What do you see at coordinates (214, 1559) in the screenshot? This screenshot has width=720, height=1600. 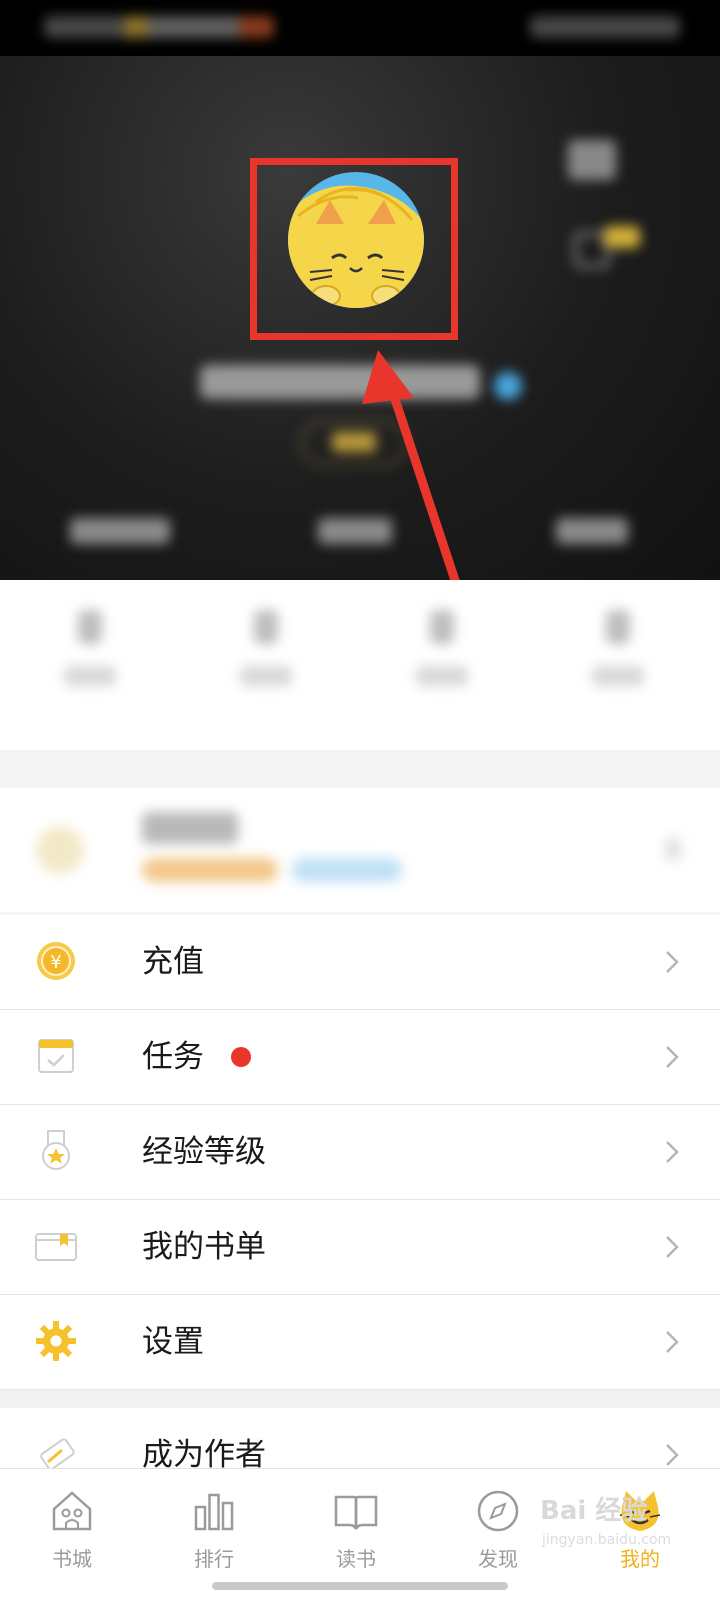 I see `tab-label: 排行` at bounding box center [214, 1559].